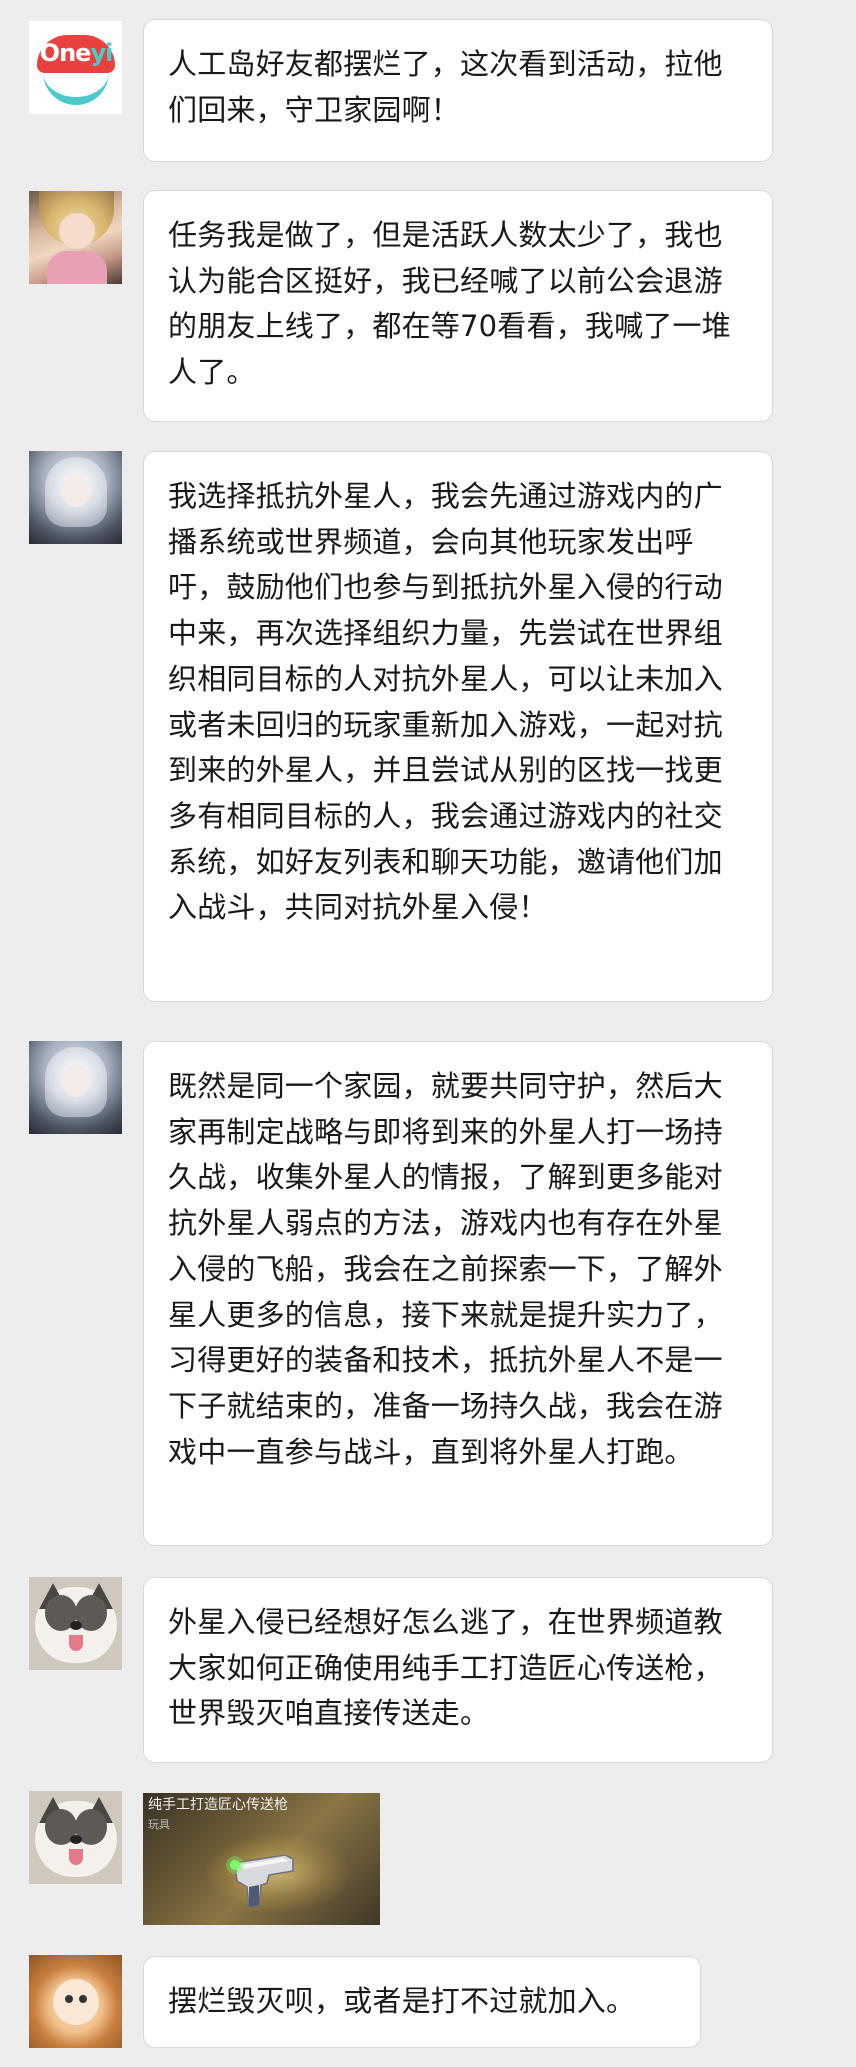  Describe the element at coordinates (76, 86) in the screenshot. I see `logo-smile-shape` at that location.